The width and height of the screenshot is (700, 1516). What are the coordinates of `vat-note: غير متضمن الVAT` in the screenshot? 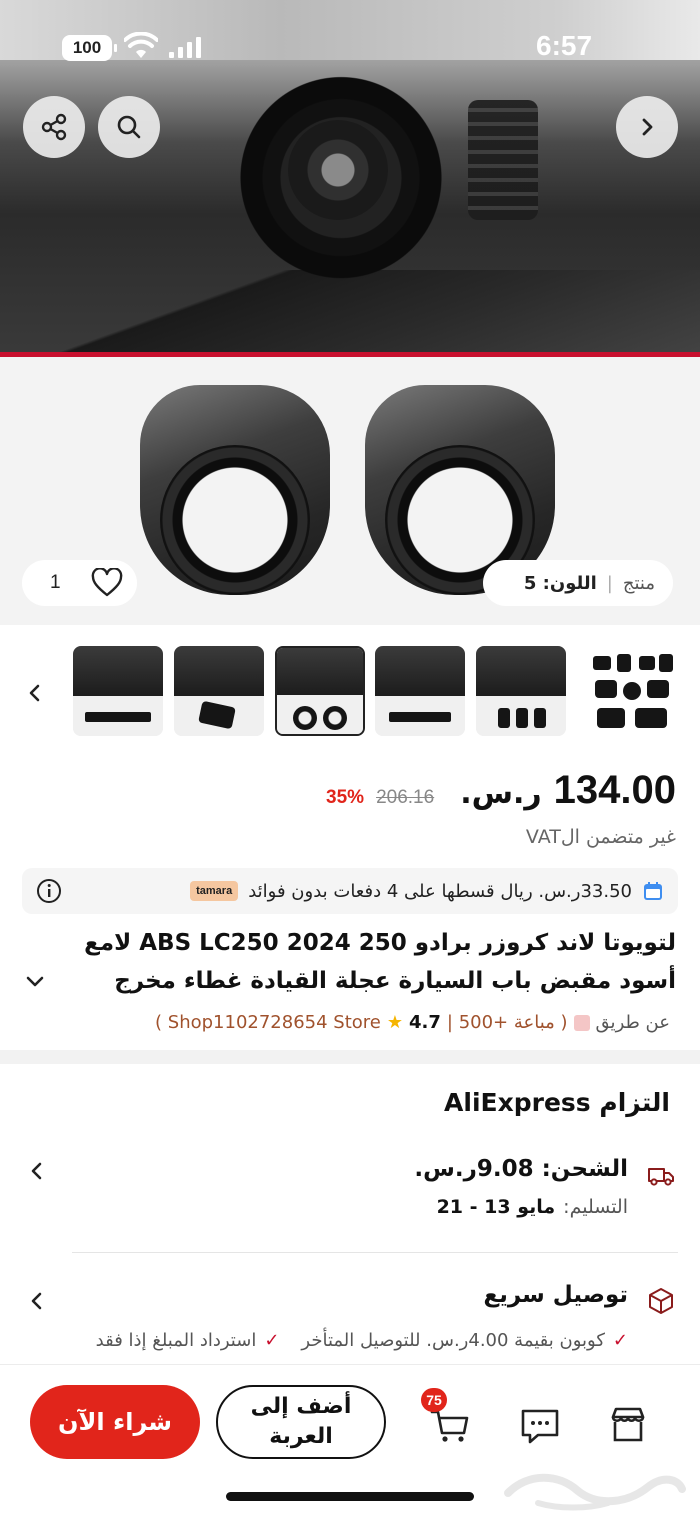 It's located at (600, 837).